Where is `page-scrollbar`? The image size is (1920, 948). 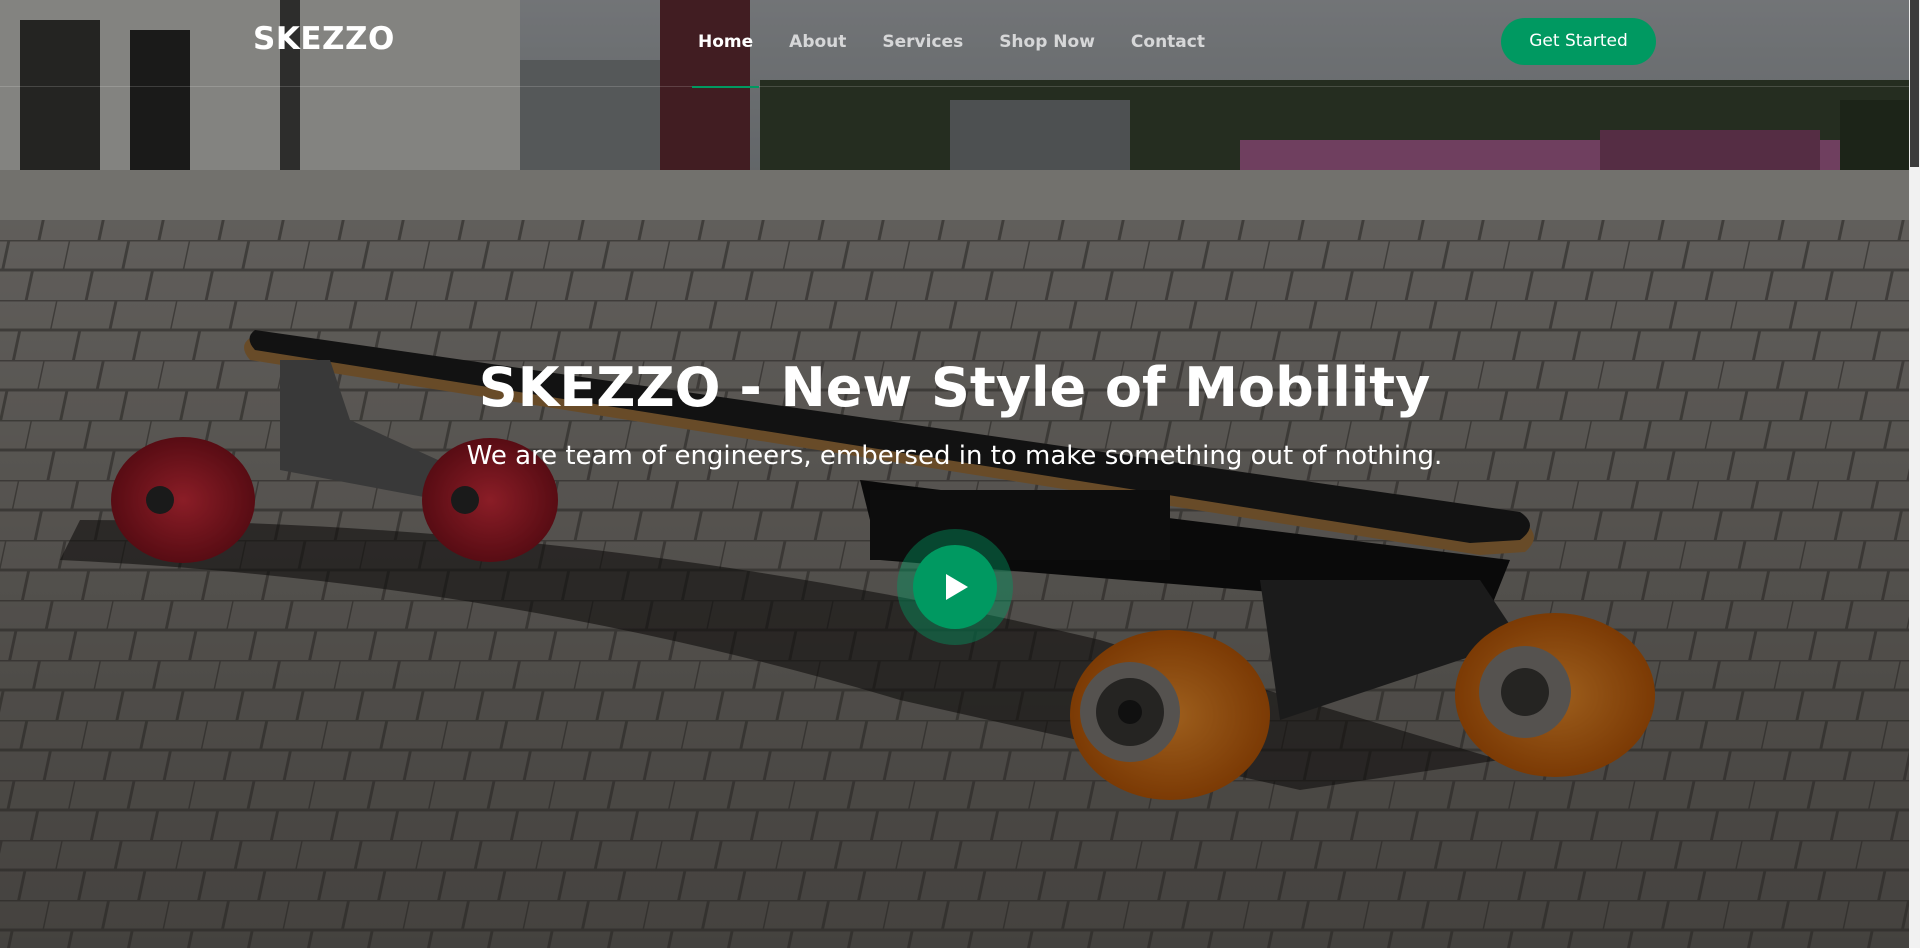
page-scrollbar is located at coordinates (1914, 474).